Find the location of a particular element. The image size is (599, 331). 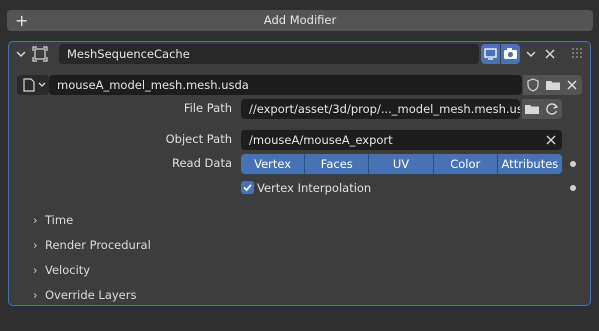

browse-file-button is located at coordinates (532, 109).